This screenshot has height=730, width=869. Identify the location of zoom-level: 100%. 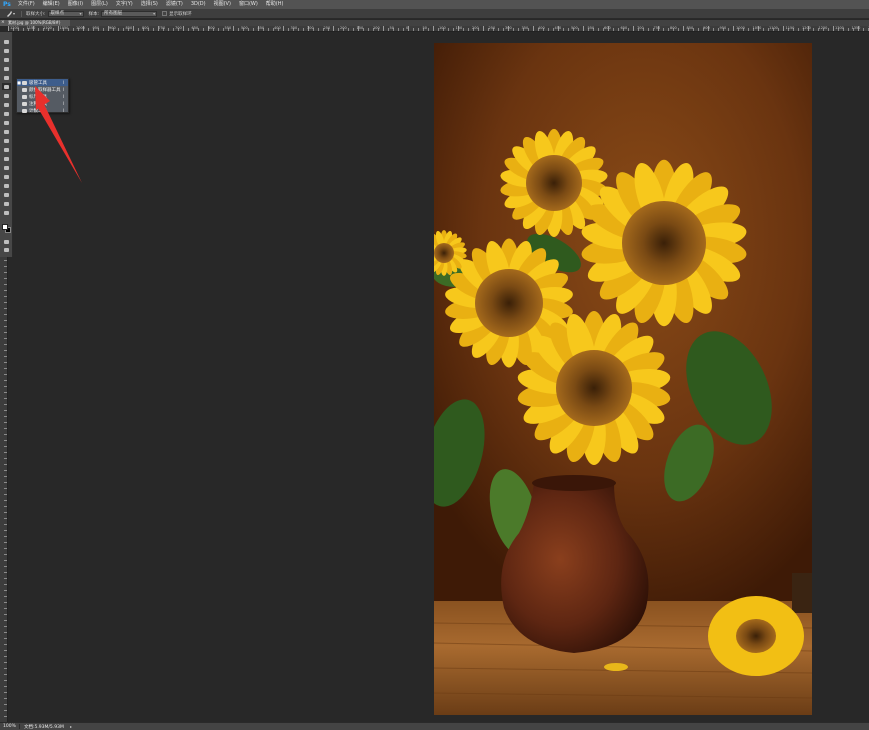
(10, 726).